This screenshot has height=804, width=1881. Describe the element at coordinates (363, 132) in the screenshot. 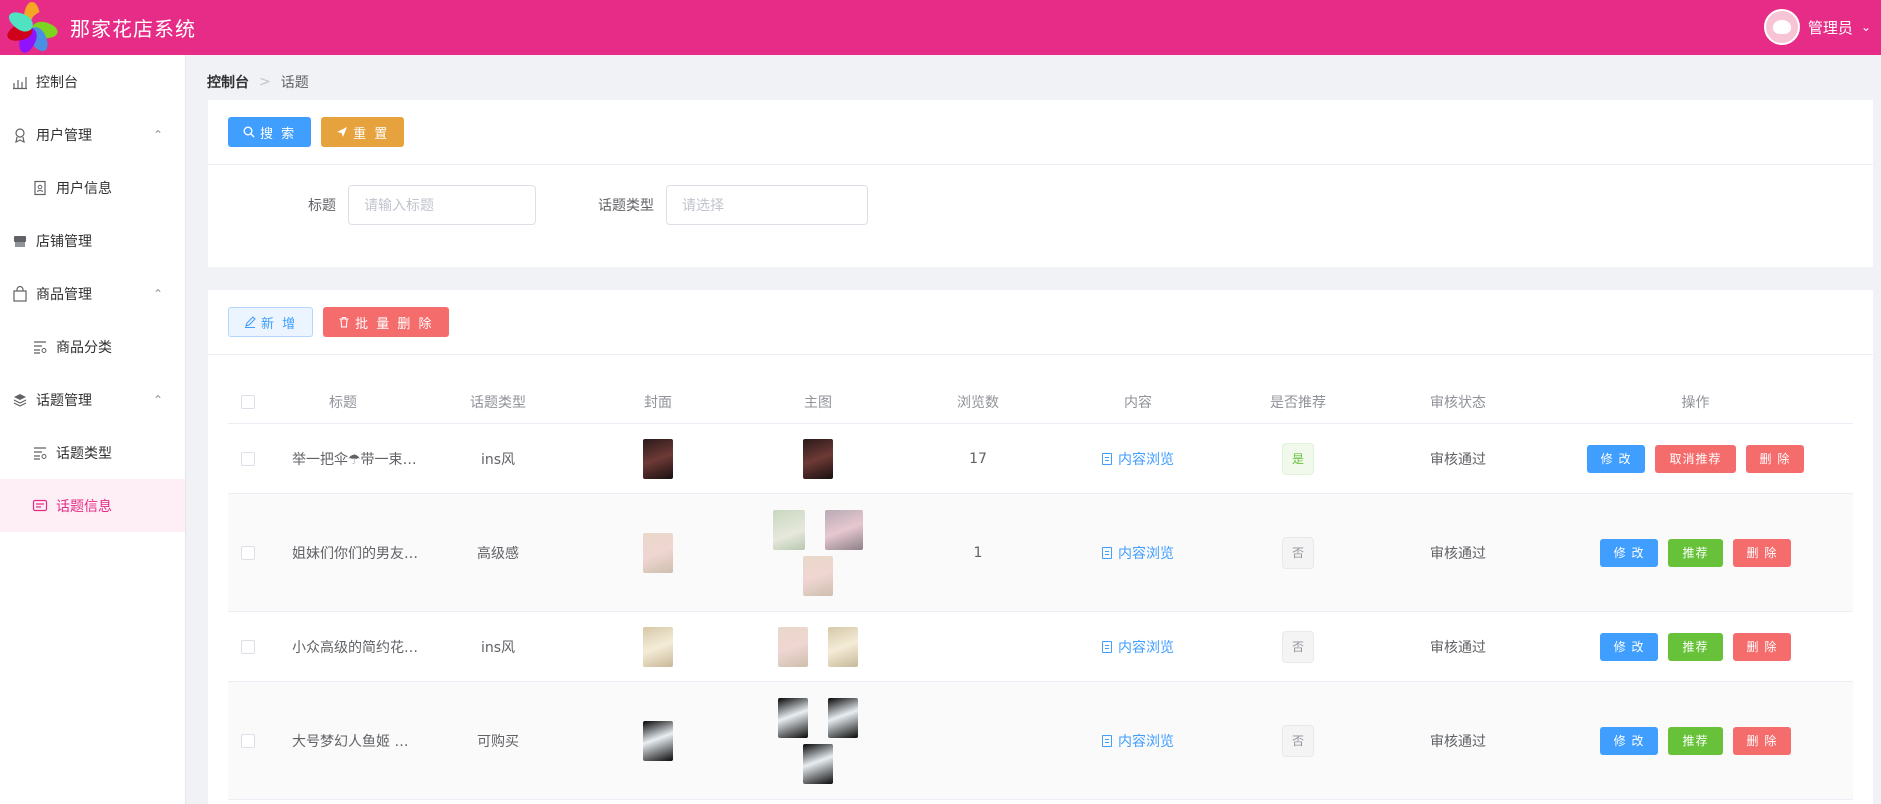

I see `reset-button: 重 置` at that location.